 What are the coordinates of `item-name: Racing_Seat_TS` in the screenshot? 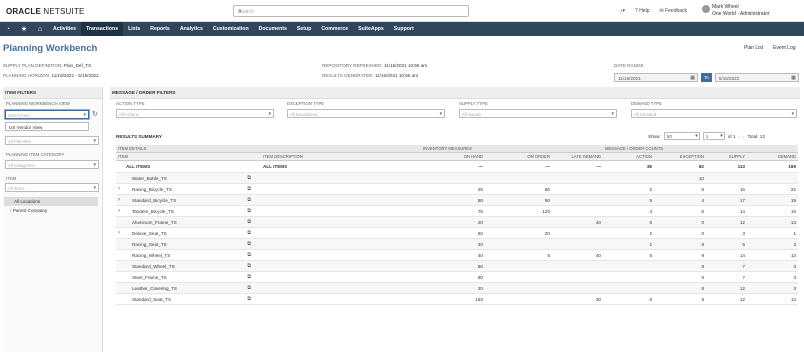 It's located at (146, 244).